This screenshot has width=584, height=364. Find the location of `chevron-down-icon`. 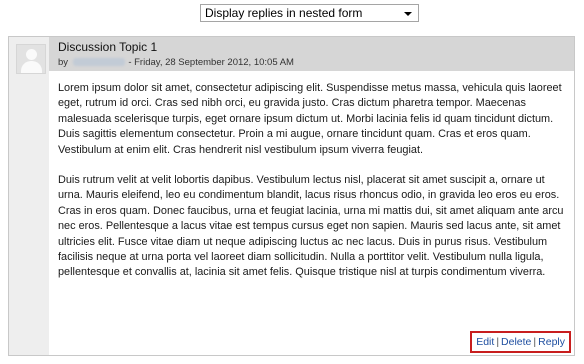

chevron-down-icon is located at coordinates (408, 14).